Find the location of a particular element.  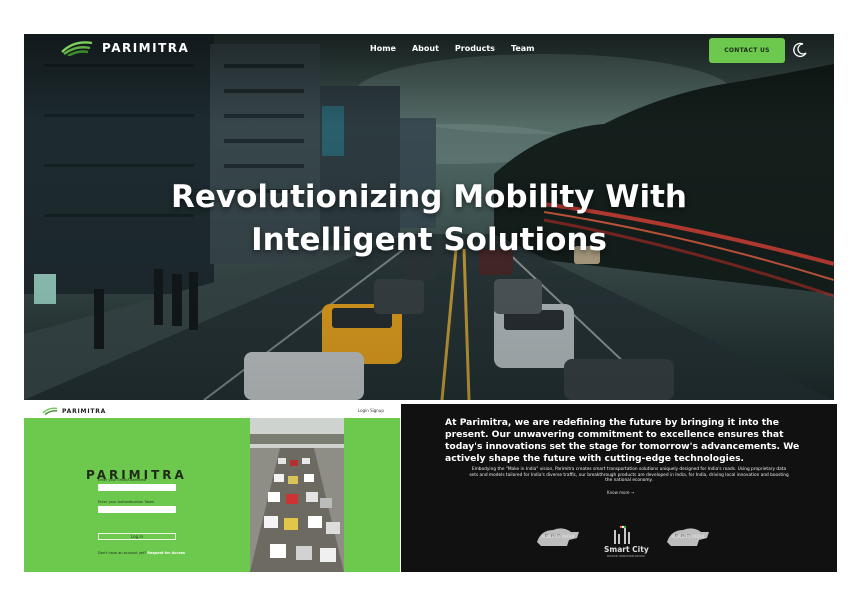

login-brand-logo: PARIMITRA is located at coordinates (74, 411).